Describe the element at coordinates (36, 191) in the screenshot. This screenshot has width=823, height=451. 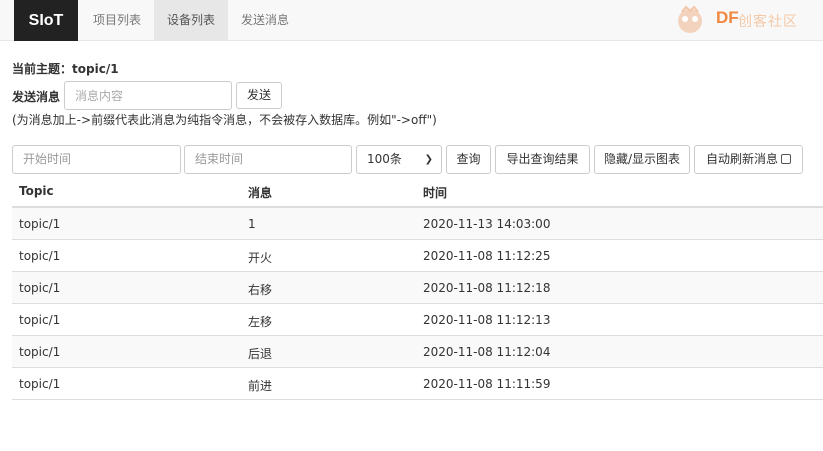
I see `column-header-topic: Topic` at that location.